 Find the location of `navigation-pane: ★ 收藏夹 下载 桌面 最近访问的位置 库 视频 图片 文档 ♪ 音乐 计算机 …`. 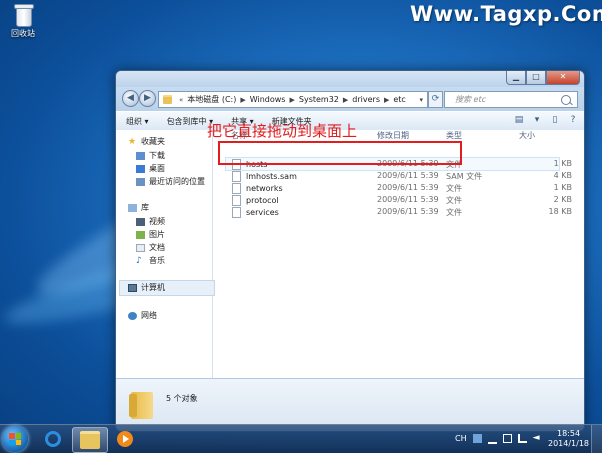

navigation-pane: ★ 收藏夹 下载 桌面 最近访问的位置 库 视频 图片 文档 ♪ 音乐 计算机 … is located at coordinates (165, 254).